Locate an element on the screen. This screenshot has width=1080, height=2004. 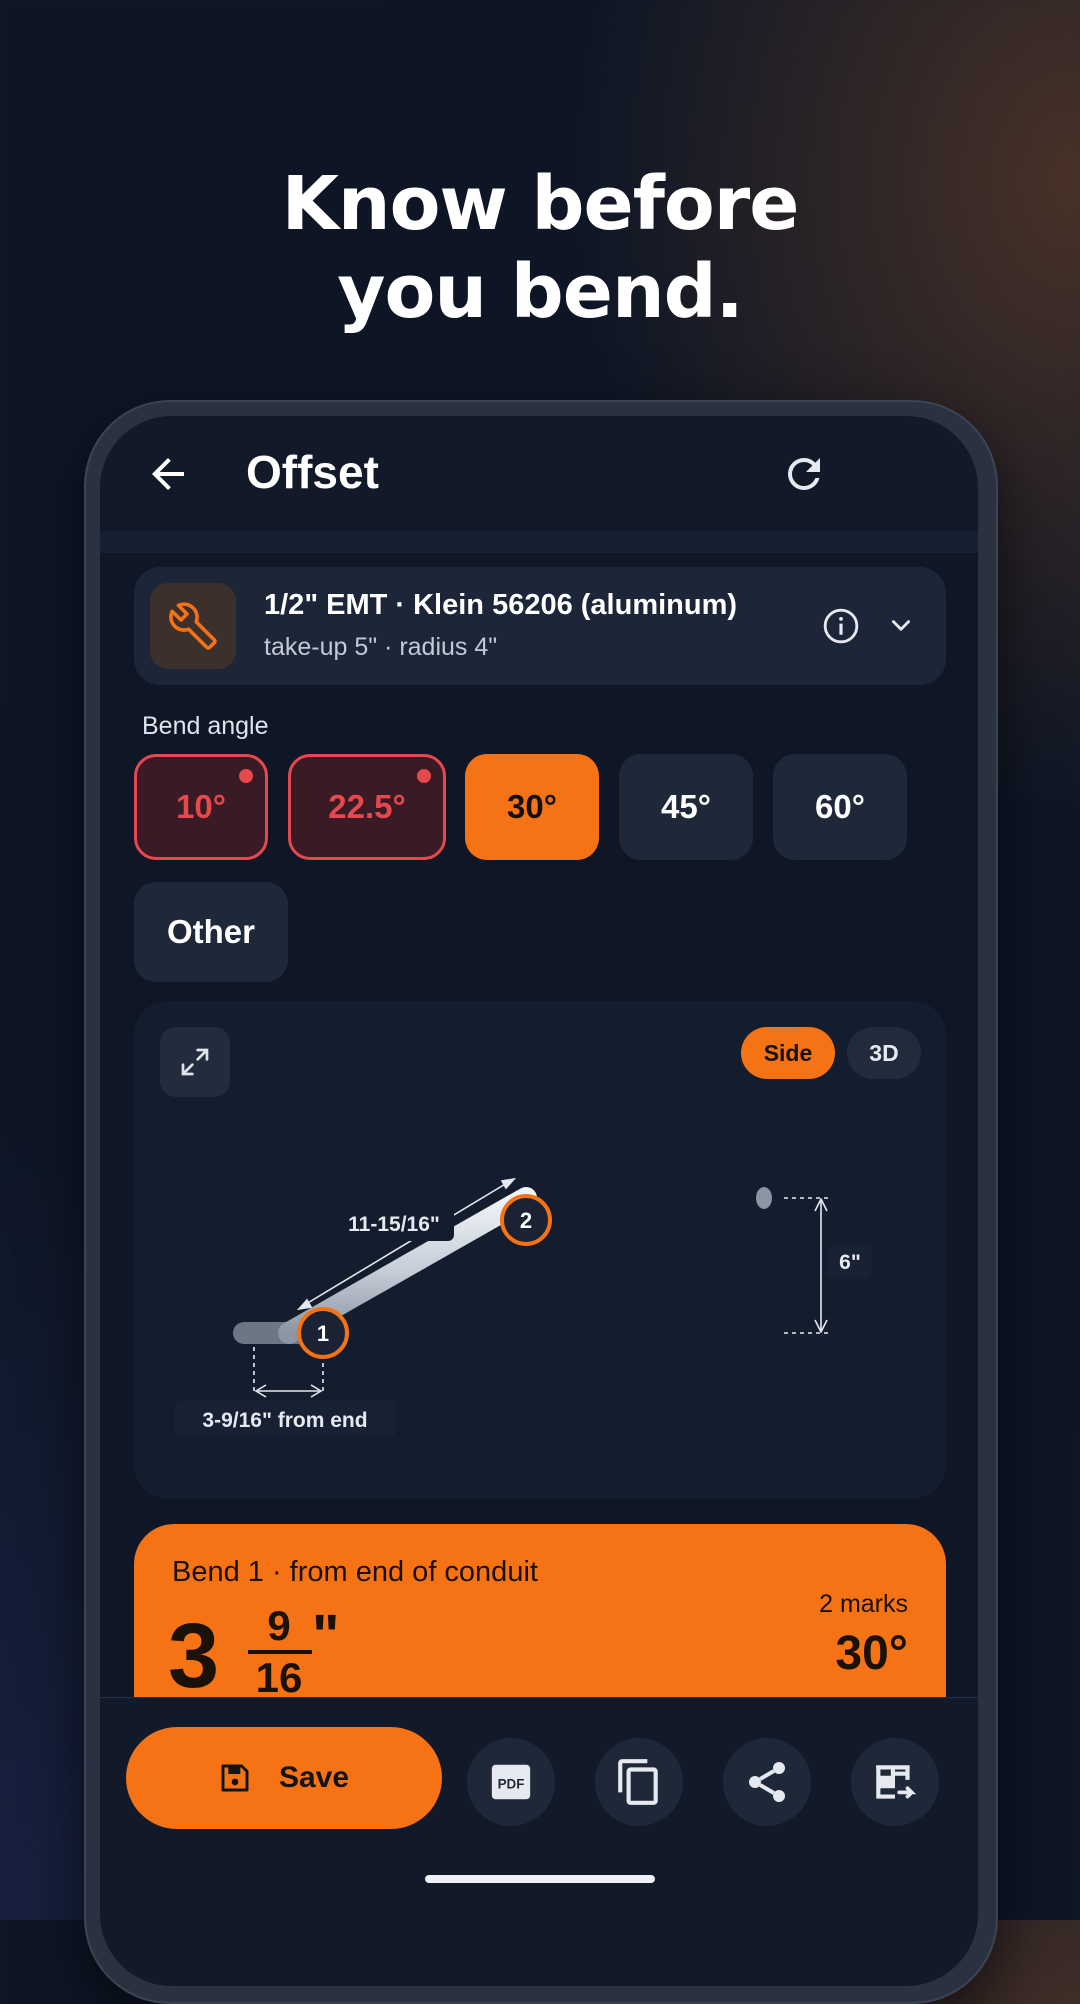
pdf-icon: PDF is located at coordinates (511, 1782).